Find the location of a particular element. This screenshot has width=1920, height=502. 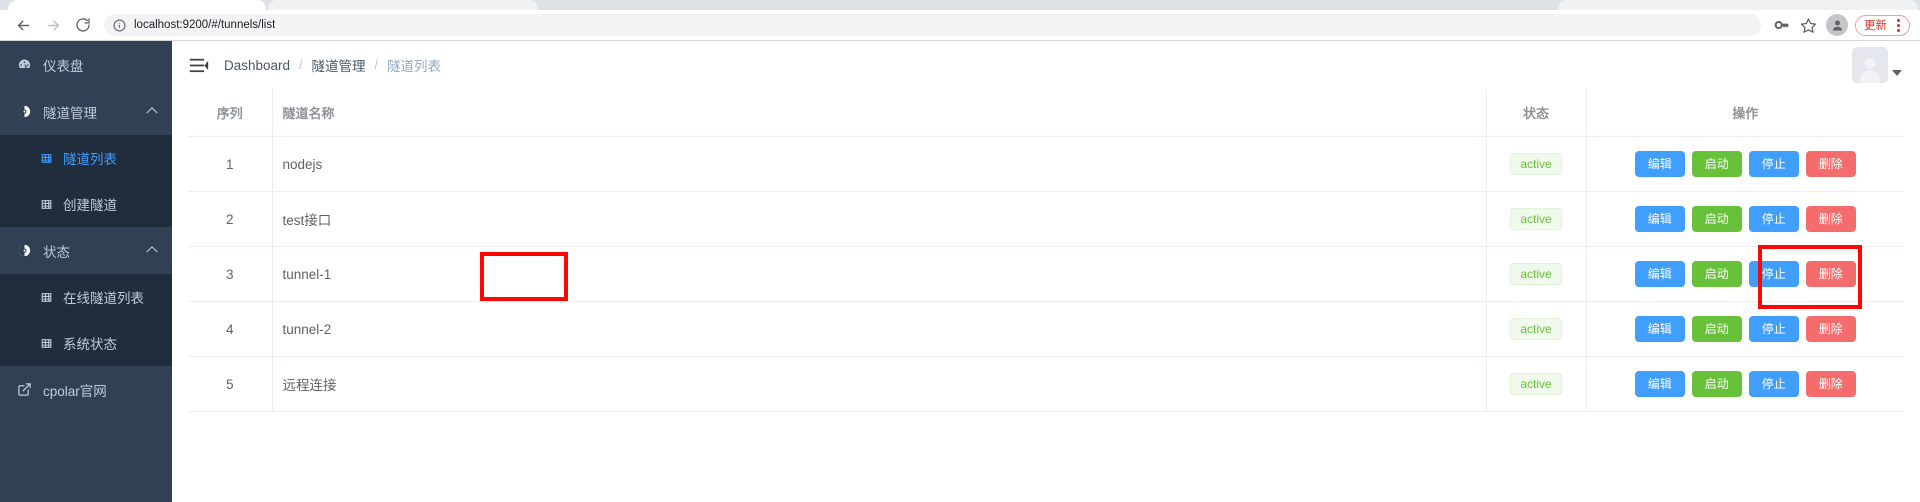

browser-tab-tertiary is located at coordinates (1738, 5).